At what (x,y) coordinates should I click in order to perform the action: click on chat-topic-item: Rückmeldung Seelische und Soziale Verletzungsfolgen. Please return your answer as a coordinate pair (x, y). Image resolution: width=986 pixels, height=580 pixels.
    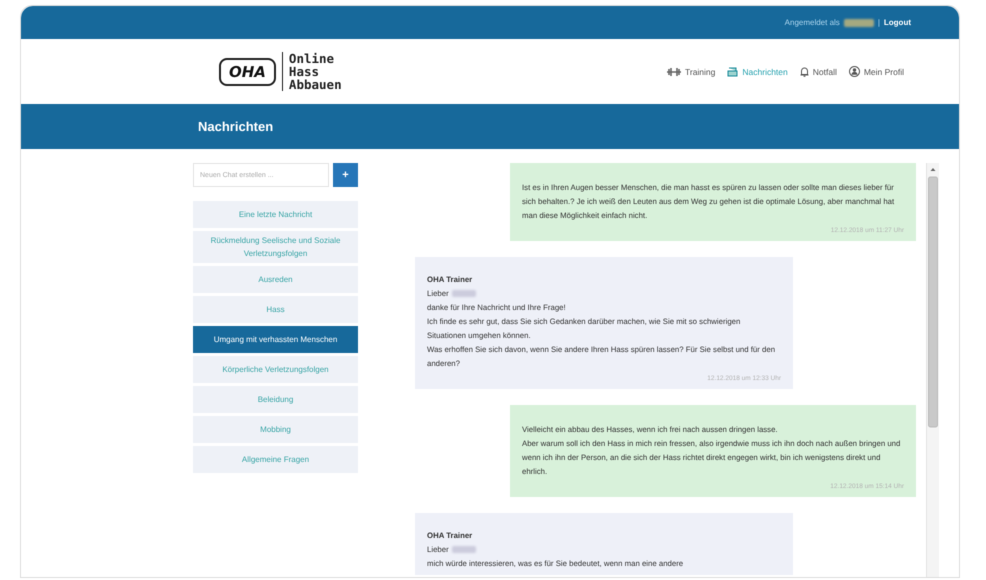
    Looking at the image, I should click on (275, 247).